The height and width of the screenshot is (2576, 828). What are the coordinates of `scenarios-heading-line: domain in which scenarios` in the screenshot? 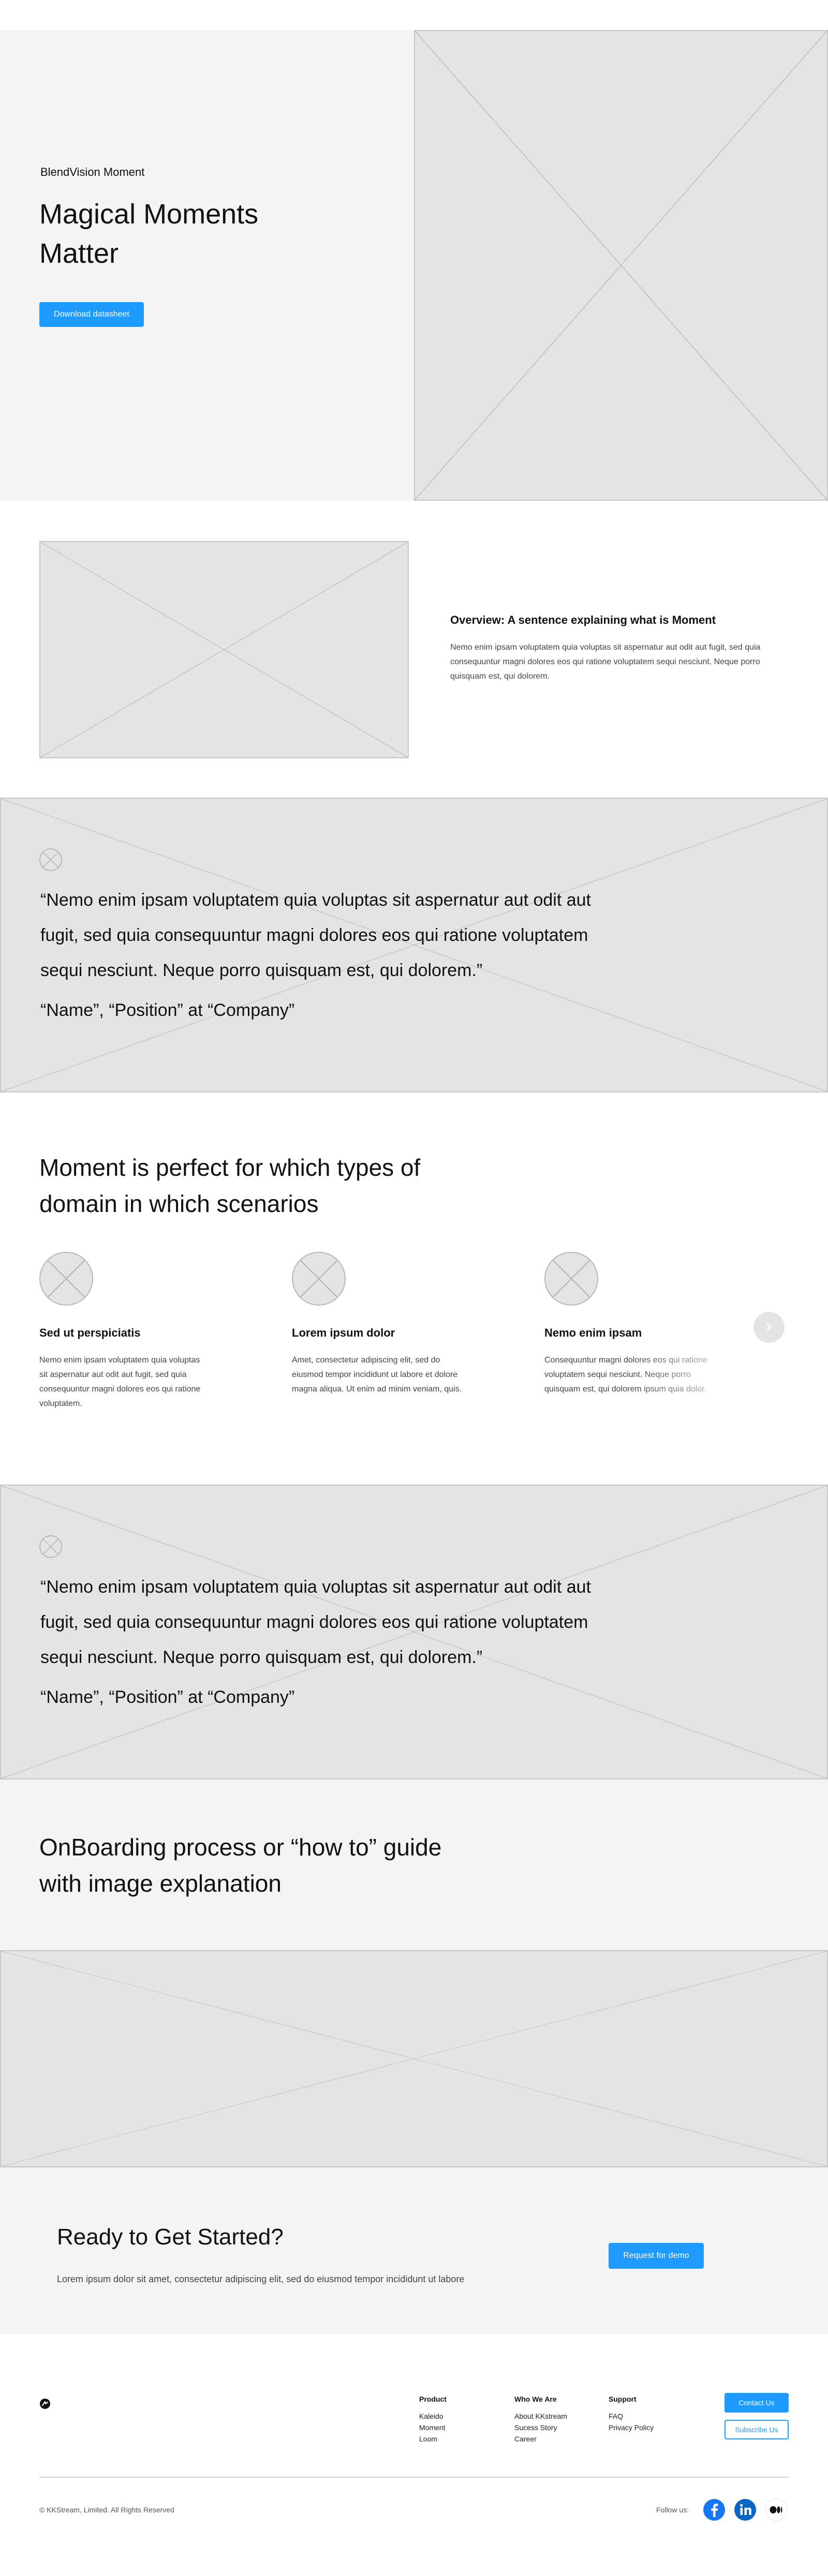 It's located at (179, 1203).